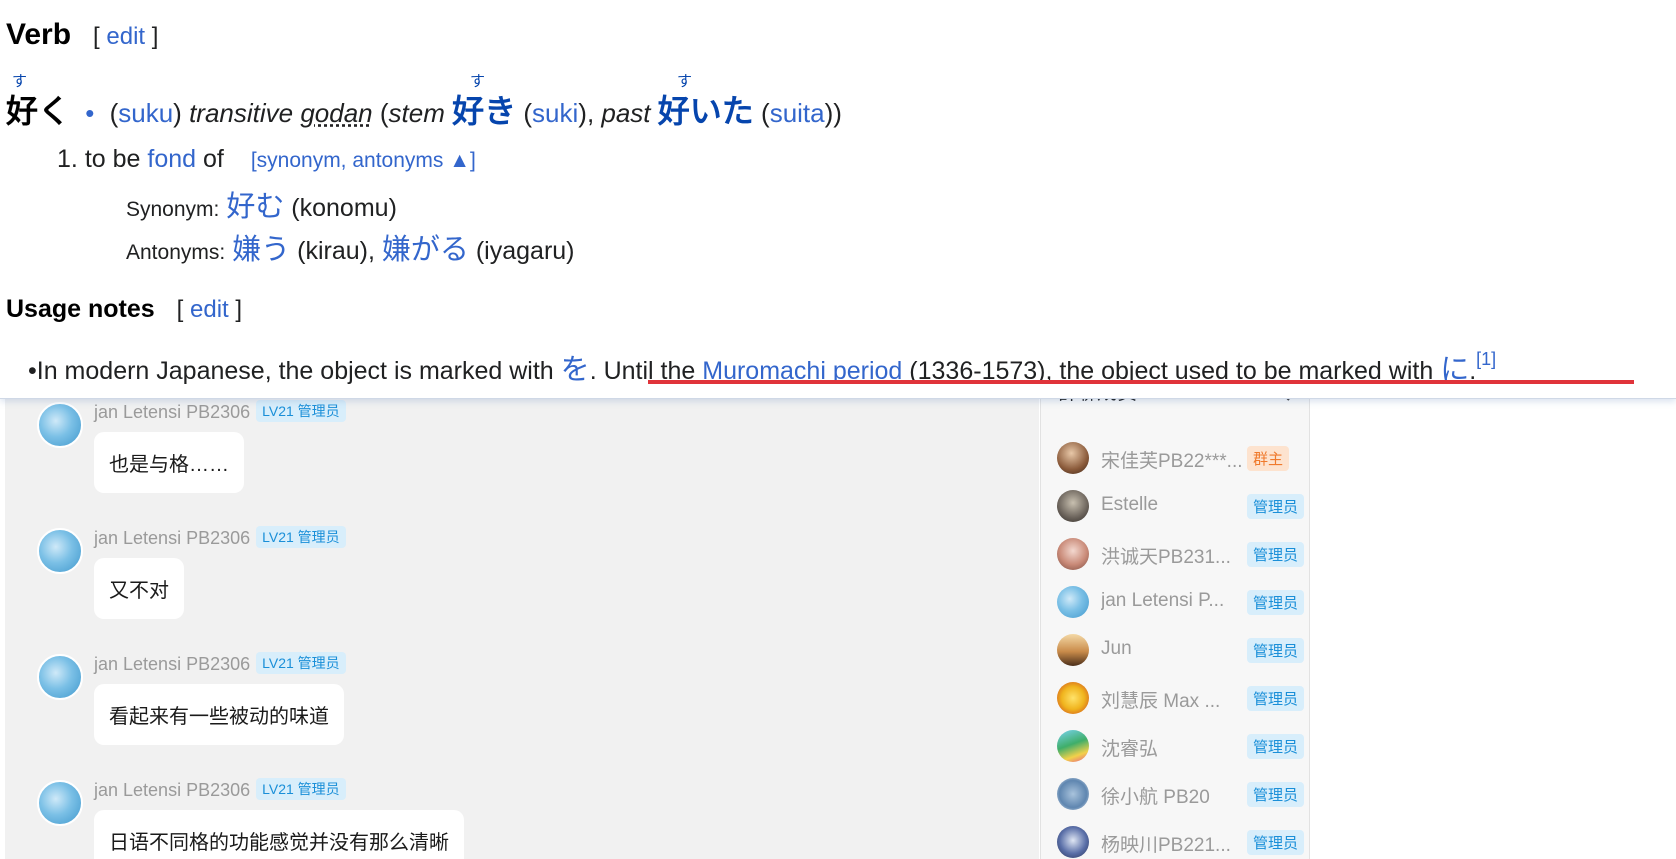 The width and height of the screenshot is (1676, 859). What do you see at coordinates (336, 251) in the screenshot?
I see `antonym-romaji: (kirau),` at bounding box center [336, 251].